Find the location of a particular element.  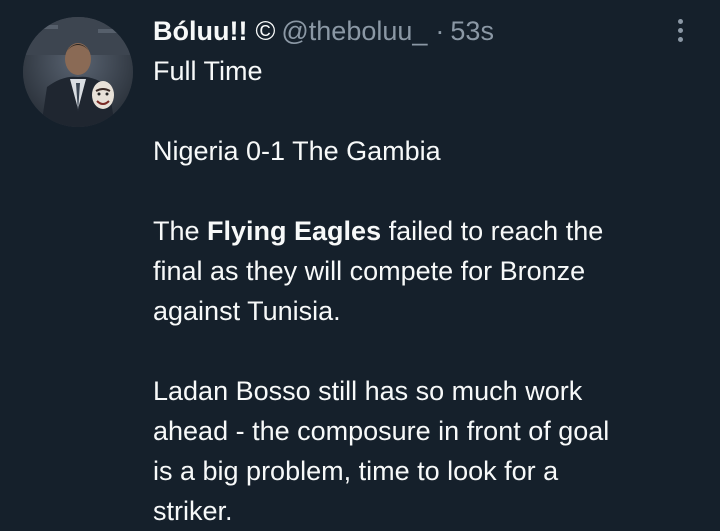

tweet-line: The Flying Eagles failed to reach the is located at coordinates (423, 231).